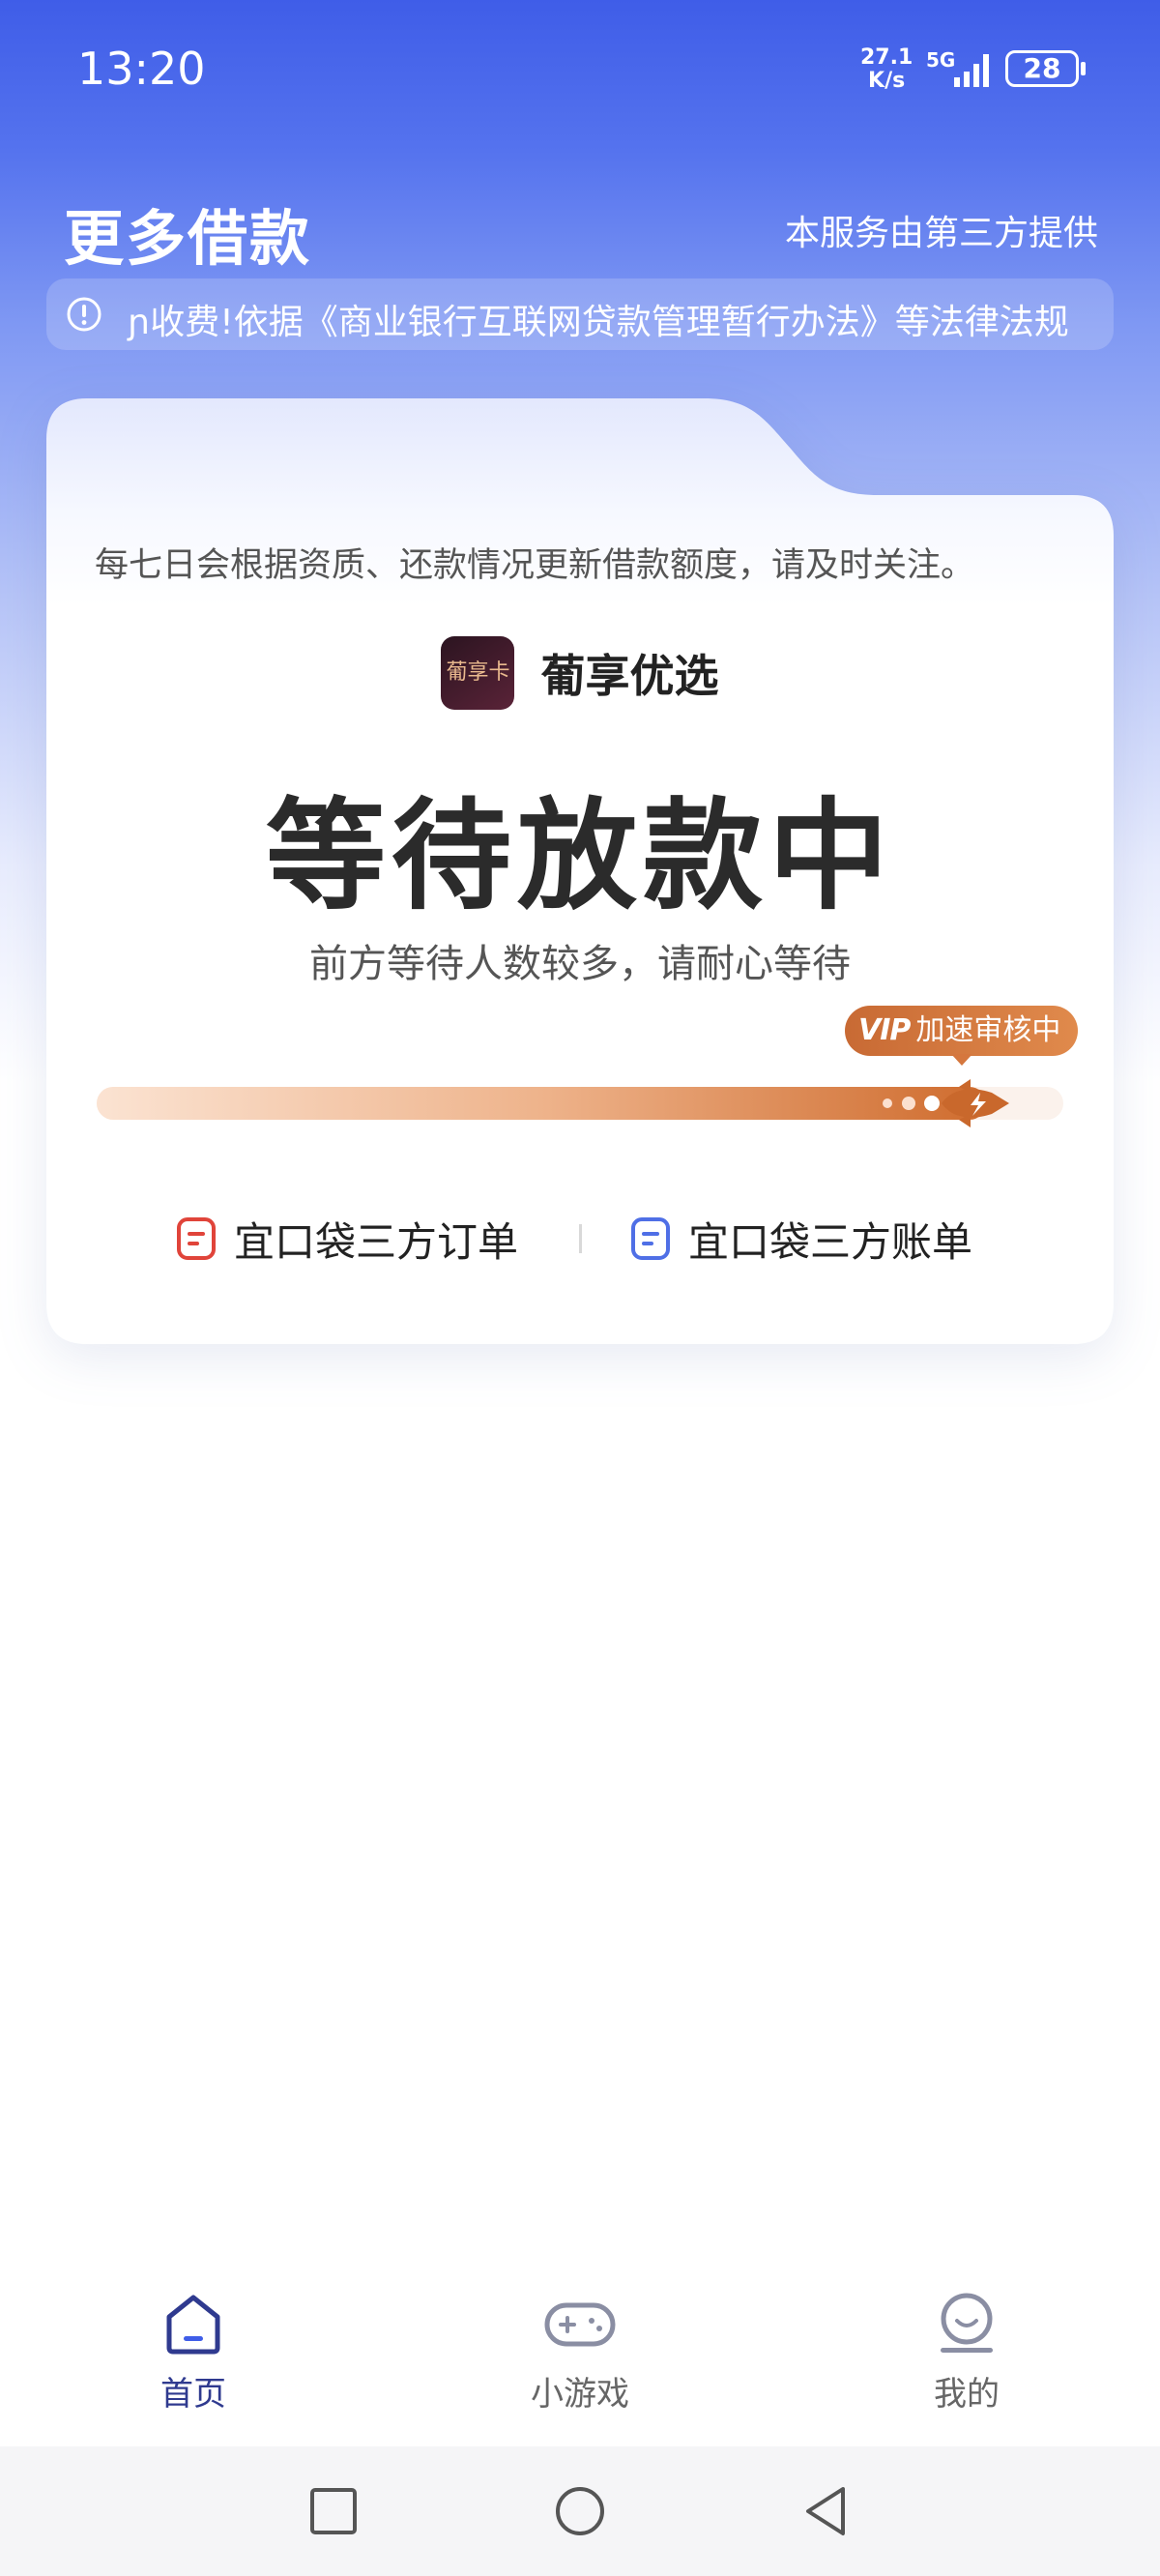  I want to click on system-nav-bar, so click(580, 2511).